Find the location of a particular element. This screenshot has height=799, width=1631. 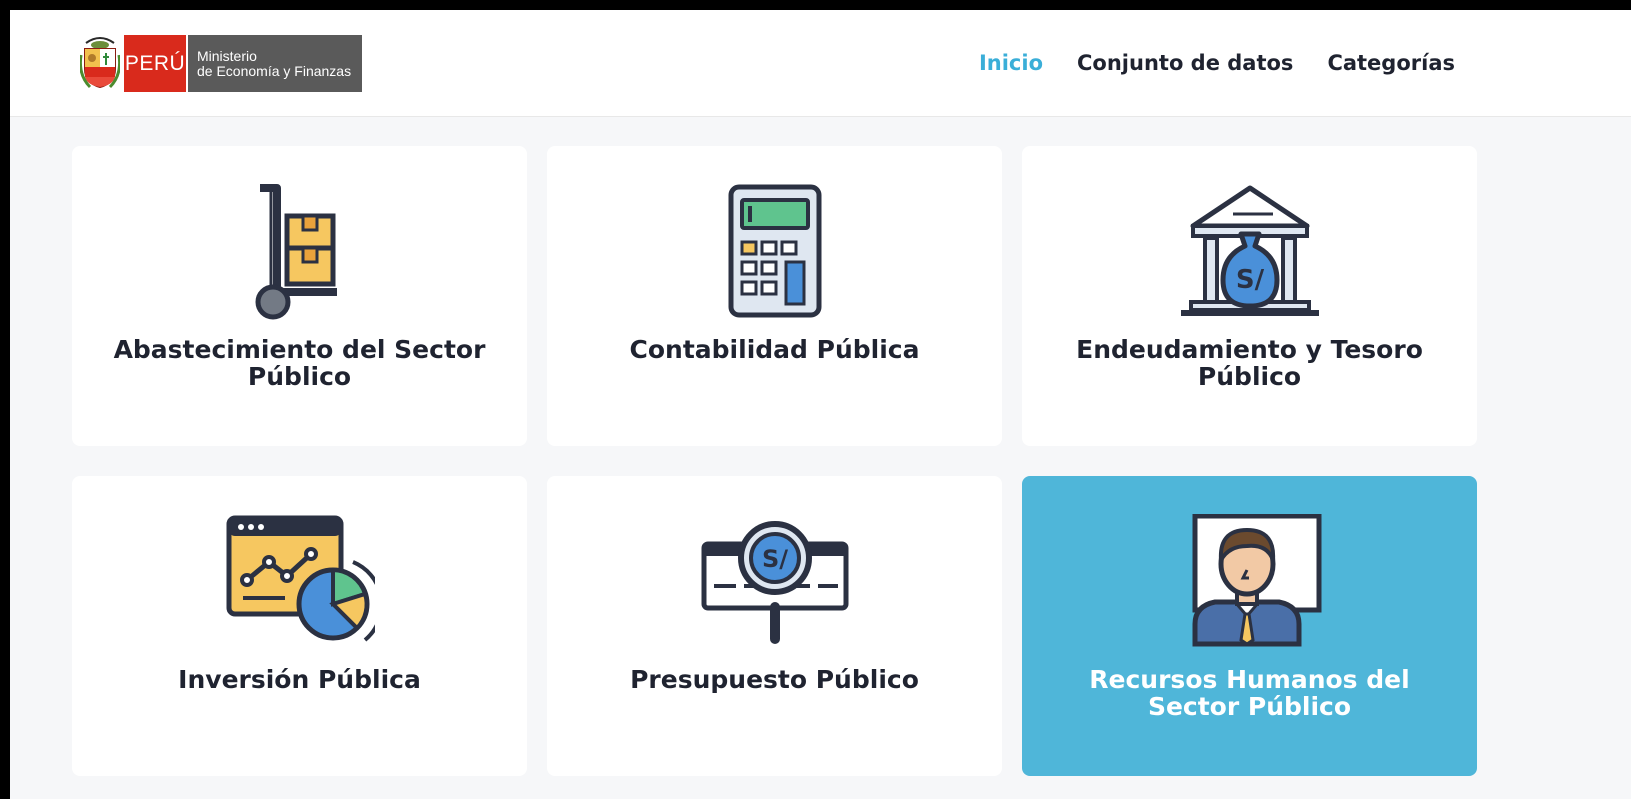

category-card-endeudamiento: S/ Endeudamiento y Tesoro Público is located at coordinates (1249, 296).